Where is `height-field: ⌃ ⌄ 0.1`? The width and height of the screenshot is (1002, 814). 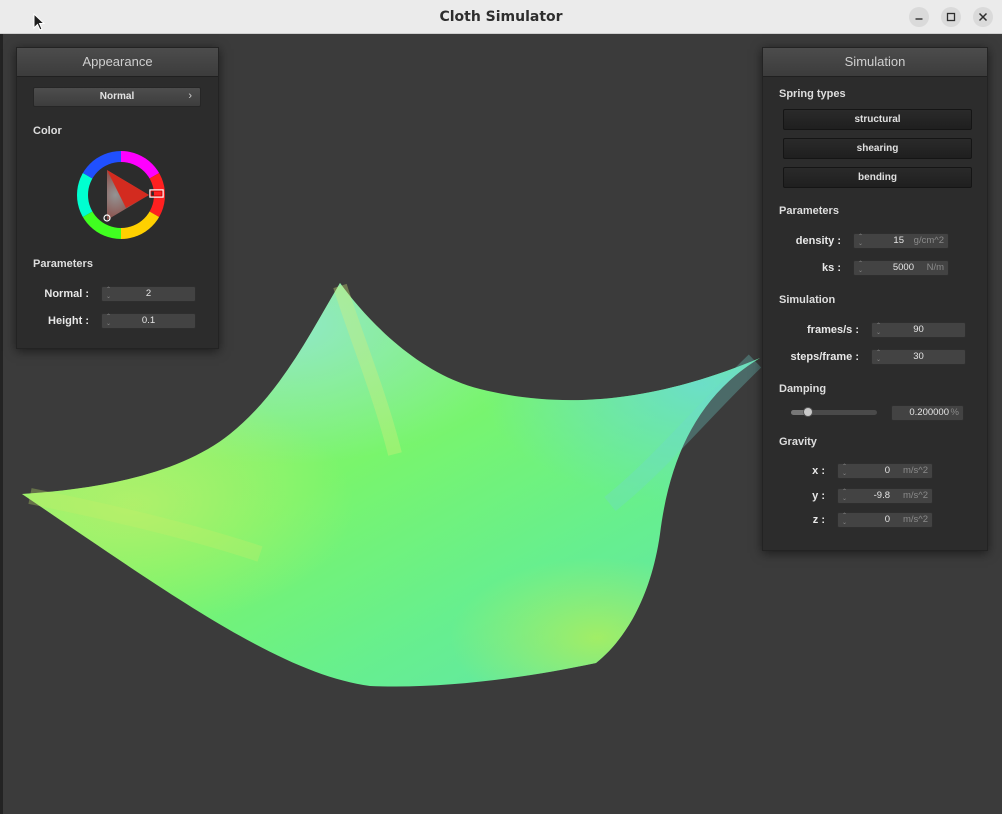
height-field: ⌃ ⌄ 0.1 is located at coordinates (148, 321).